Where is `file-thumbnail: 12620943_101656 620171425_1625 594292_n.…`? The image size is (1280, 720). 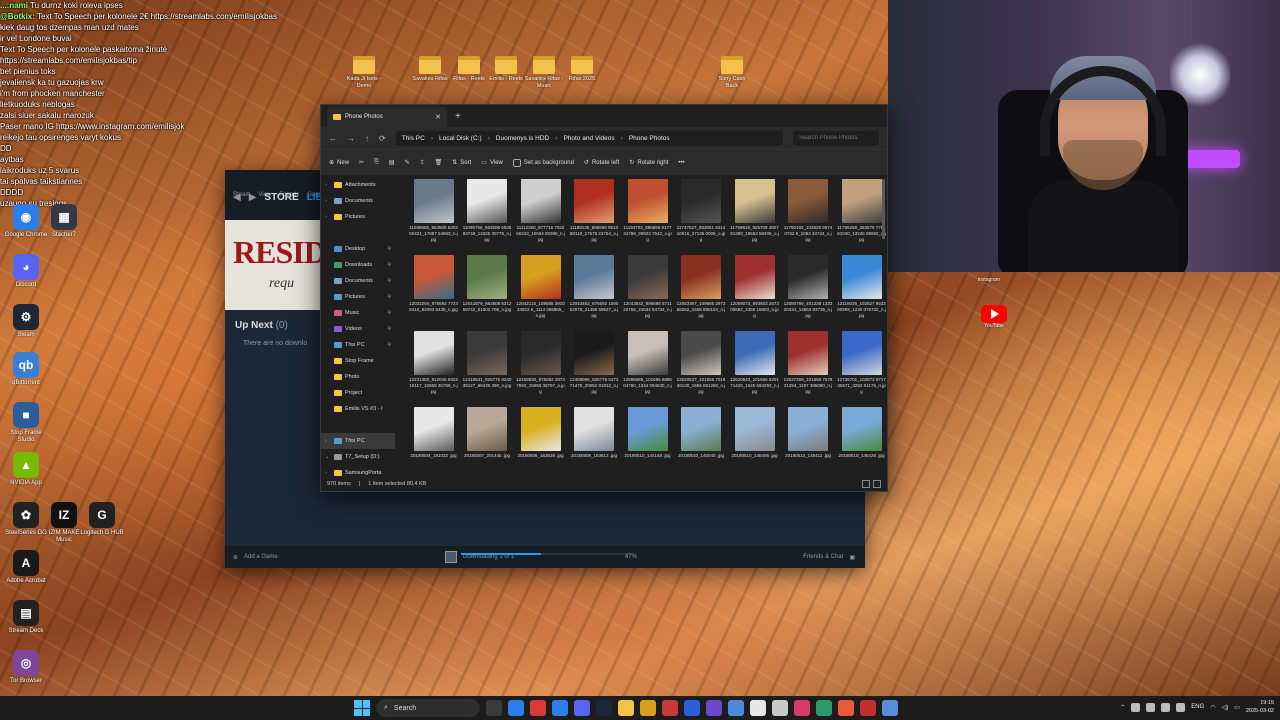 file-thumbnail: 12620943_101656 620171425_1625 594292_n.… is located at coordinates (754, 368).